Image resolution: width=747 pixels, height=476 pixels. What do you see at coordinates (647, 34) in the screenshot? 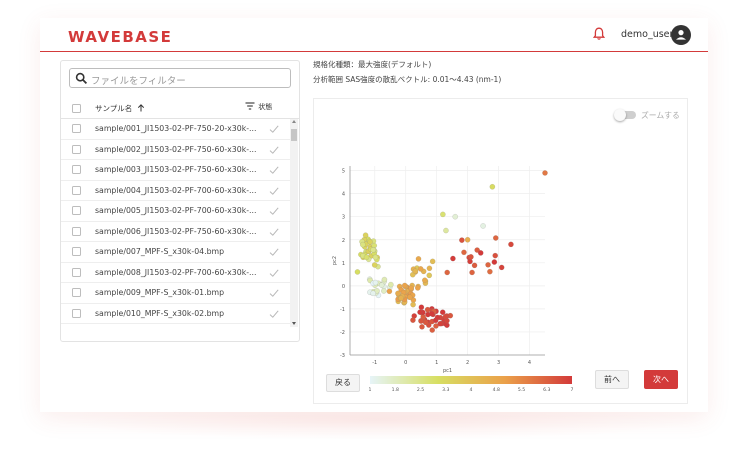
I see `username-label: demo_user` at bounding box center [647, 34].